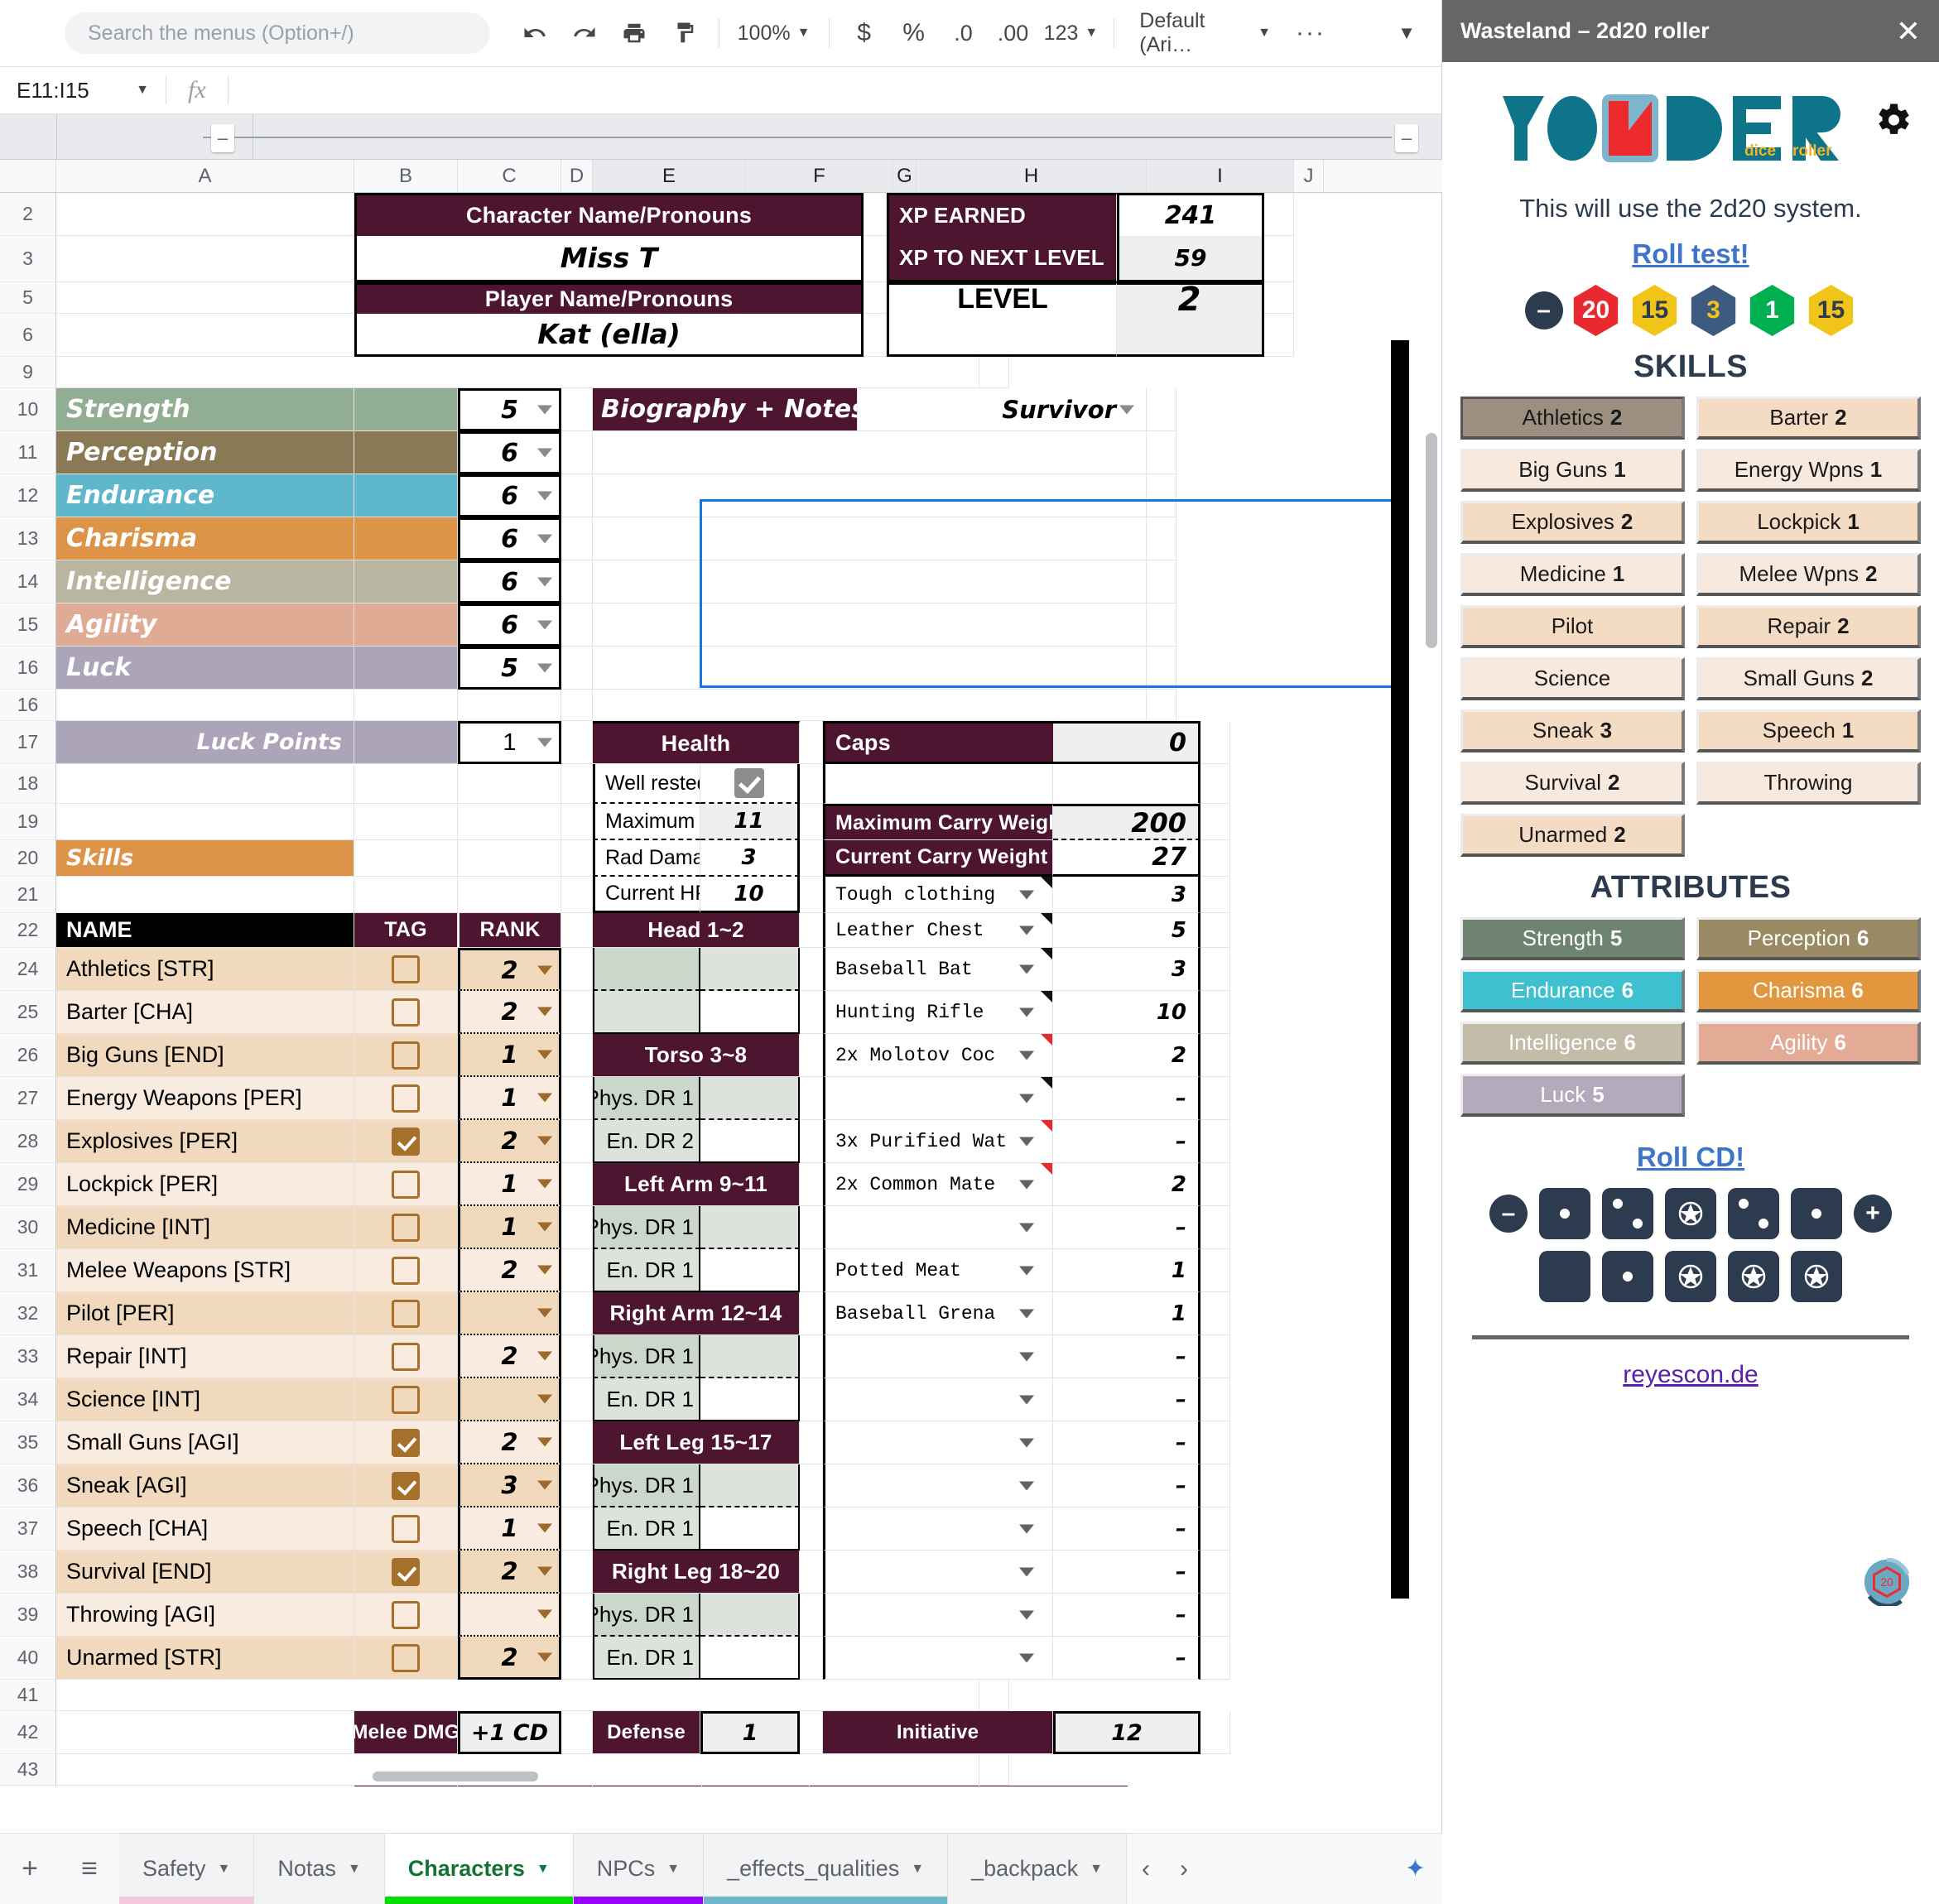 This screenshot has height=1904, width=1939. I want to click on skill-button-throwing: Throwing, so click(1808, 783).